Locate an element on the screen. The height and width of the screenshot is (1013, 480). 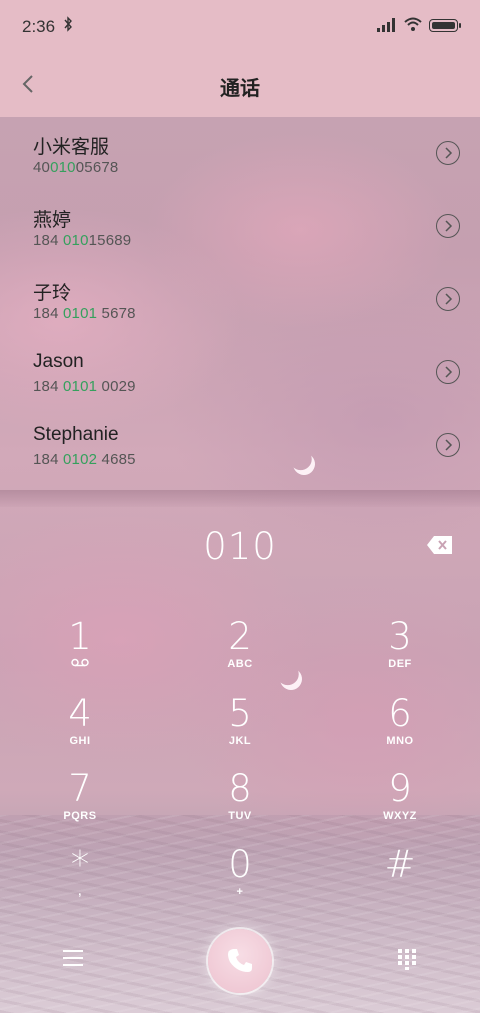
page-title: 通话 is located at coordinates (240, 89).